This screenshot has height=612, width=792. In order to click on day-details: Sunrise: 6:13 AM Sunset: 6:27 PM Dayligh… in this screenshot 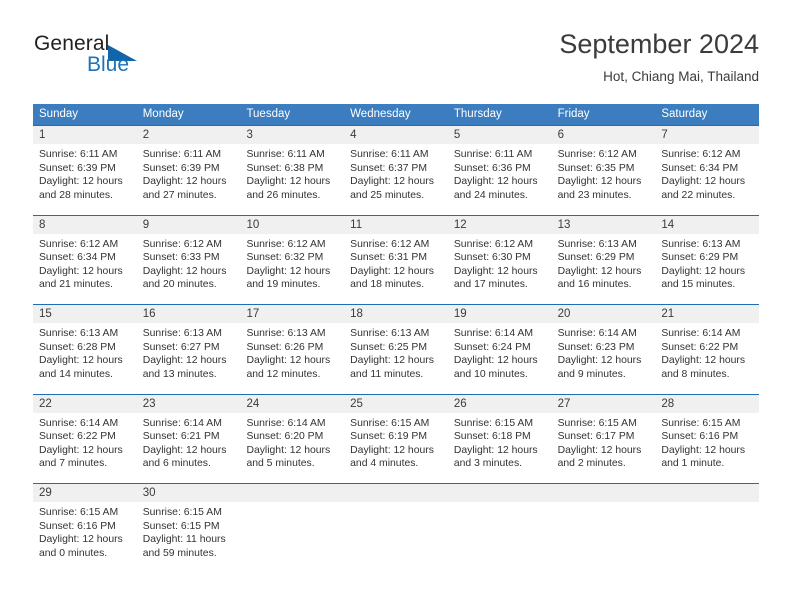, I will do `click(189, 352)`.